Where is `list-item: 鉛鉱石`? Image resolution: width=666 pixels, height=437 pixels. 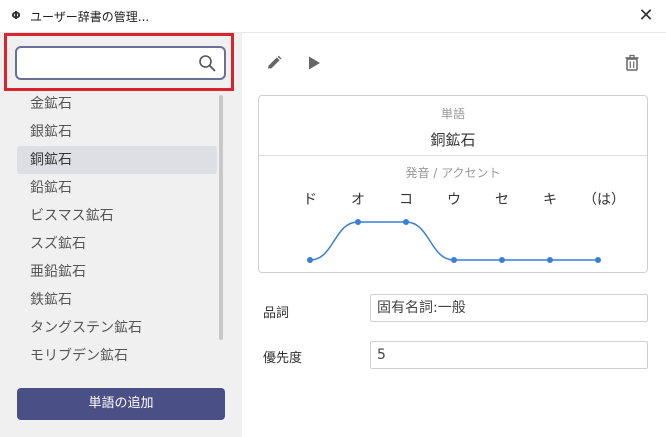 list-item: 鉛鉱石 is located at coordinates (117, 188).